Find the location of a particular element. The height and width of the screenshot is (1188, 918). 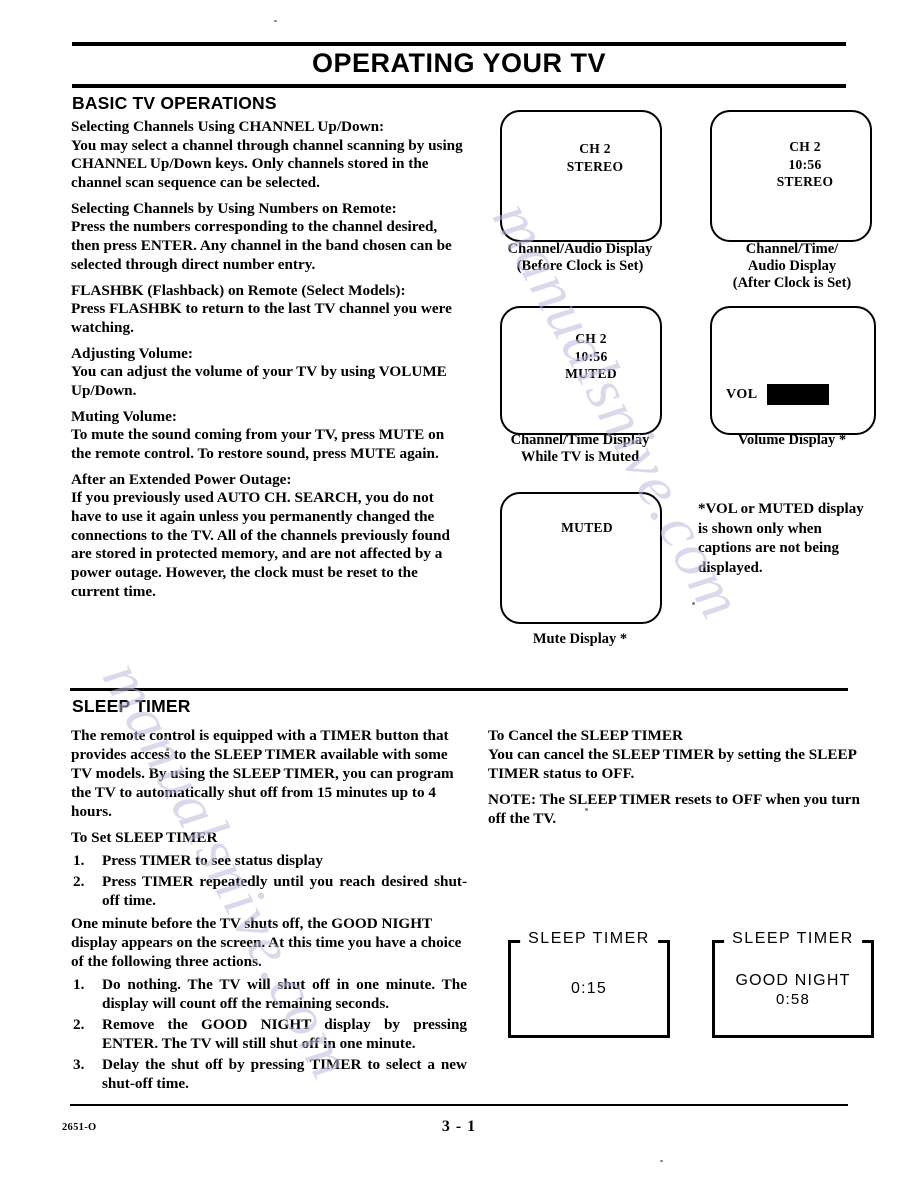

sleep-timer-screen-countdown: SLEEP TIMER 0:15 is located at coordinates (589, 984).